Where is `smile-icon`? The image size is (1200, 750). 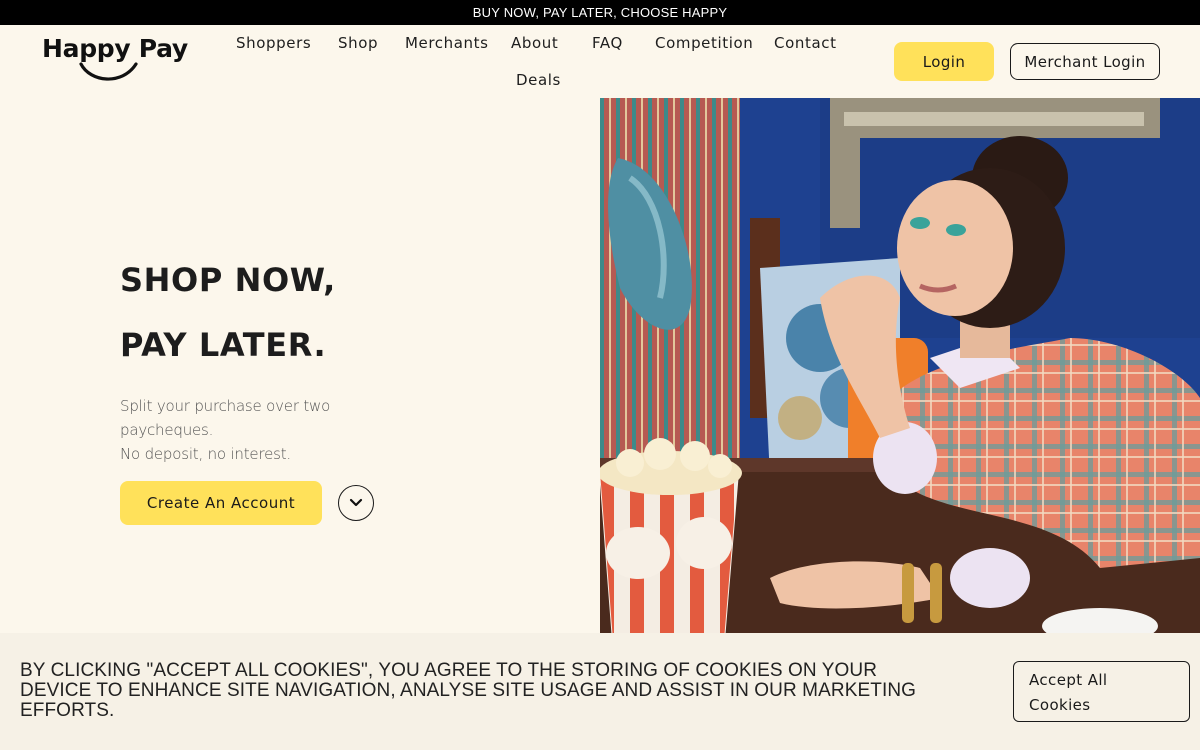
smile-icon is located at coordinates (108, 71).